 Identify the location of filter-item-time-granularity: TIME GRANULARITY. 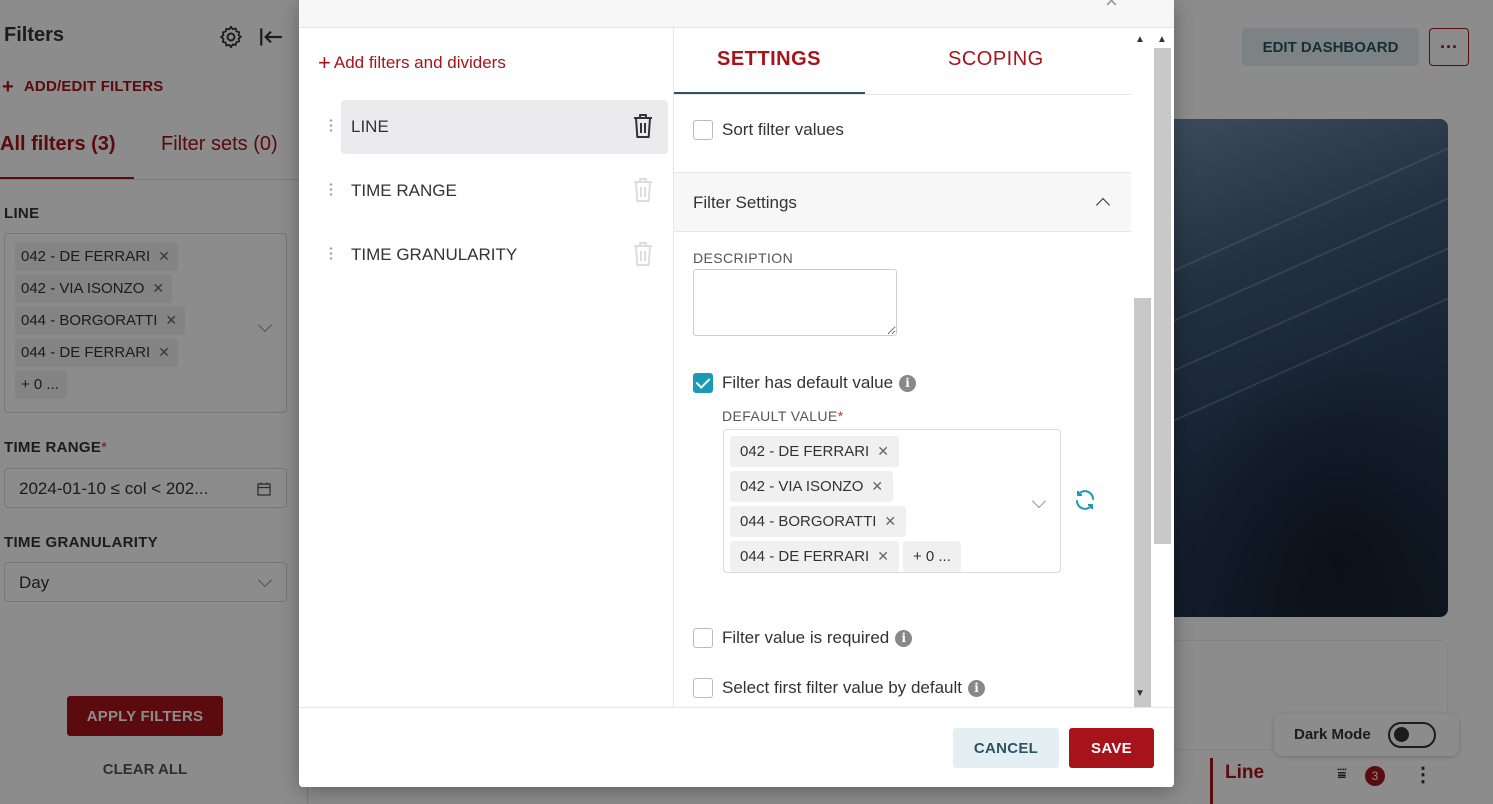
(498, 255).